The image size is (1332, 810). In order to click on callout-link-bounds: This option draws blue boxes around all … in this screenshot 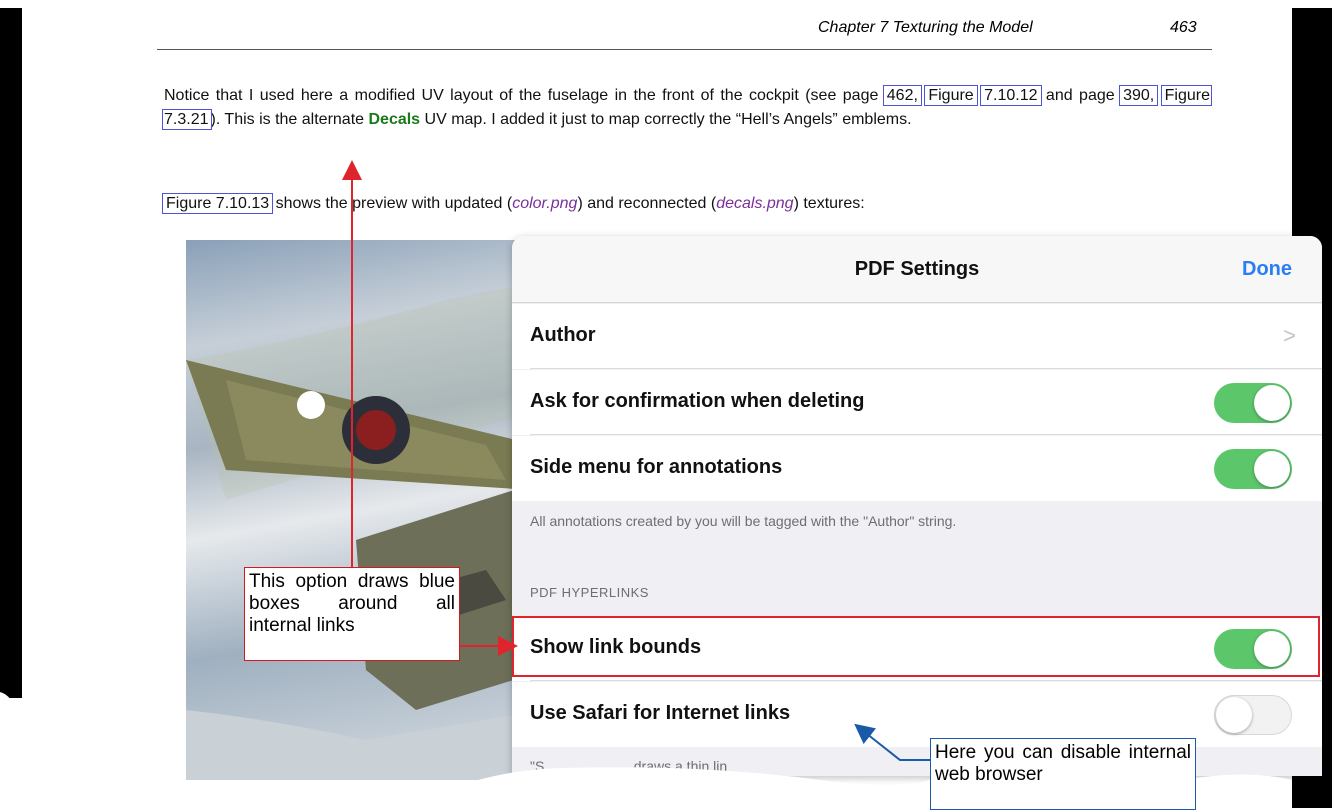, I will do `click(352, 614)`.